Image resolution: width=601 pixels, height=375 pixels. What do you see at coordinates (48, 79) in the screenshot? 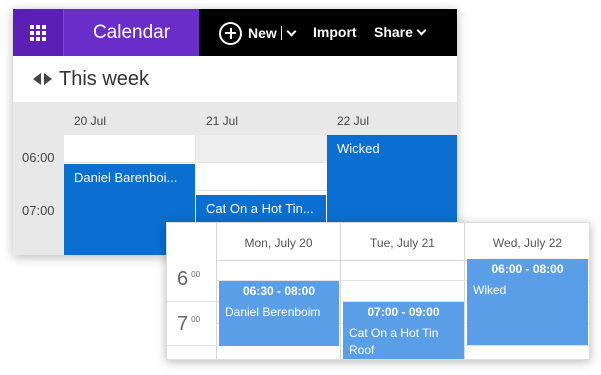
I see `next-week-arrow-icon` at bounding box center [48, 79].